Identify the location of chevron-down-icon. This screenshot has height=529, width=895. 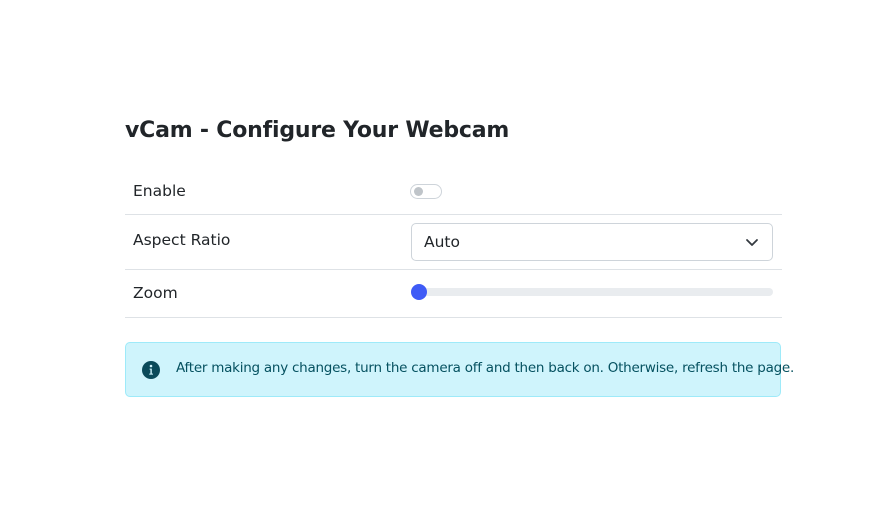
(752, 242).